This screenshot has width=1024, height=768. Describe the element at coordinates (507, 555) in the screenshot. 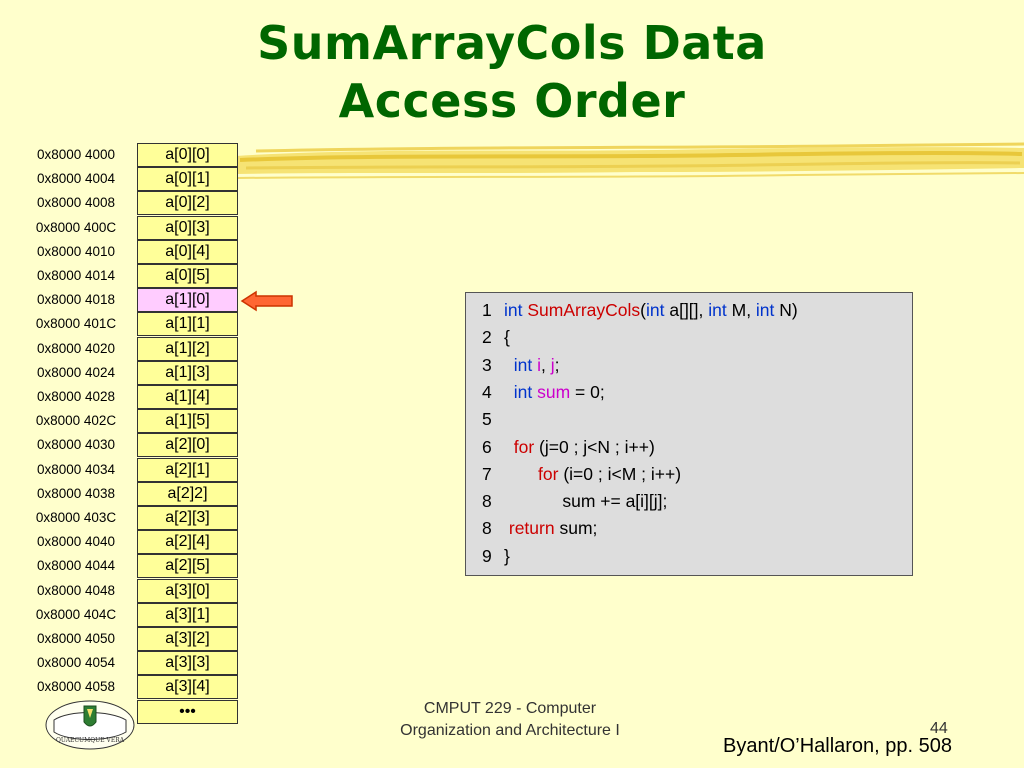

I see `code-text: }` at that location.